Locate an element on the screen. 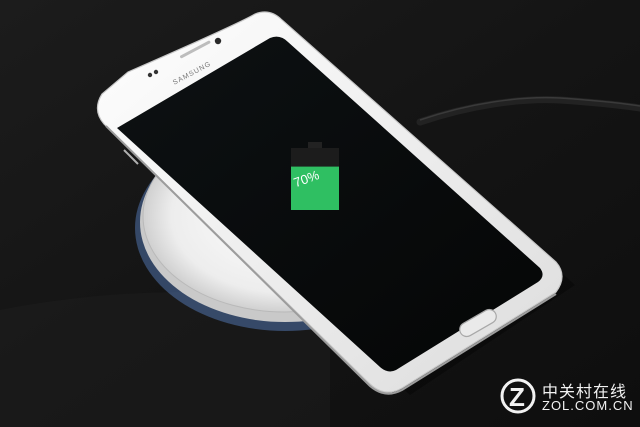 This screenshot has width=640, height=427. svg-text: Z is located at coordinates (517, 397).